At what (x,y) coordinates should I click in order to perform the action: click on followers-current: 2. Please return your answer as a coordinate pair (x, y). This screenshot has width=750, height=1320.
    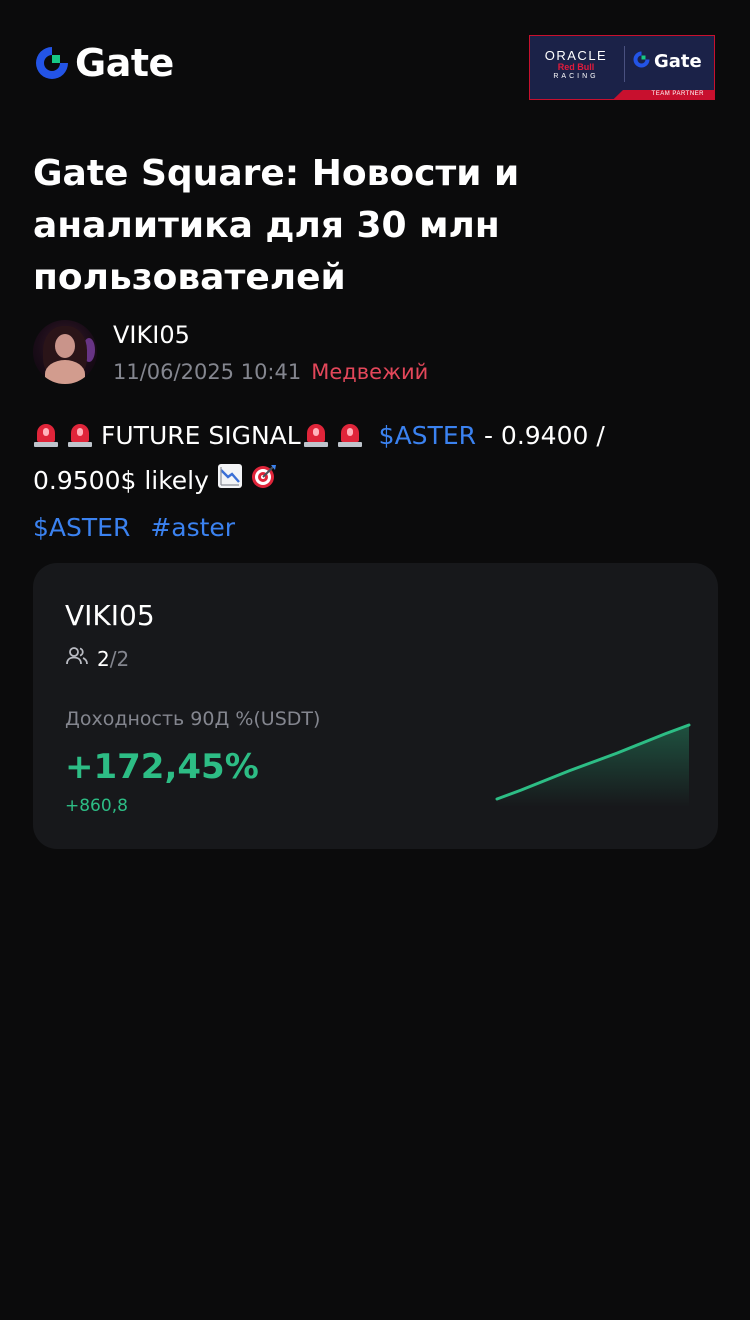
    Looking at the image, I should click on (103, 659).